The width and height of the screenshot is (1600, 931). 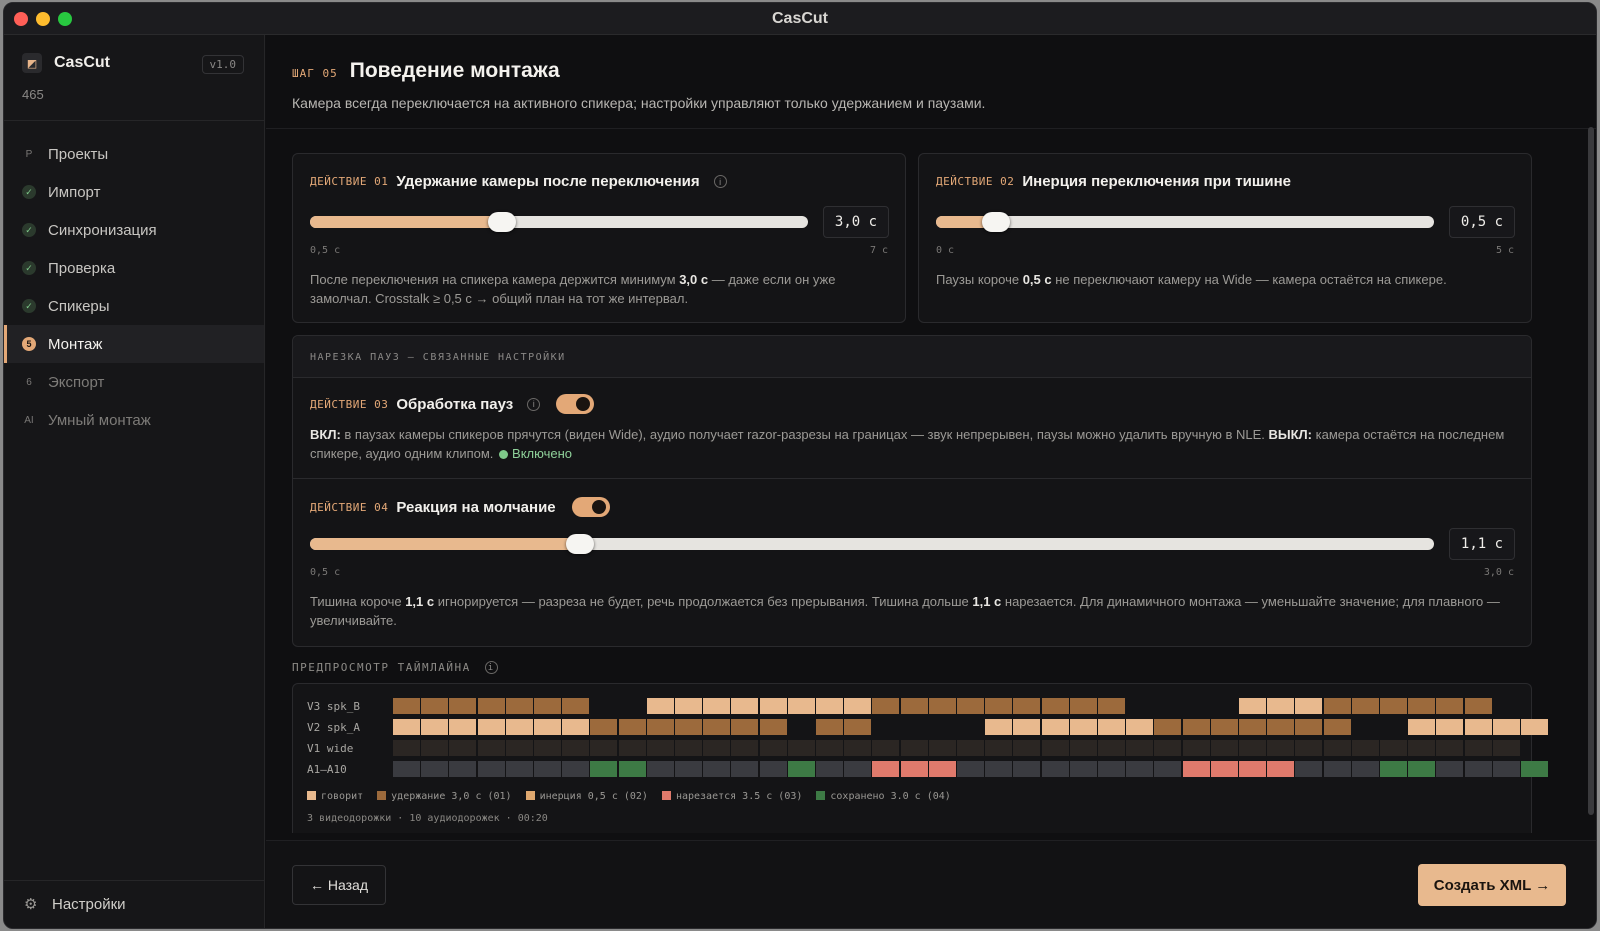 I want to click on brand-name: CasCut, so click(x=82, y=62).